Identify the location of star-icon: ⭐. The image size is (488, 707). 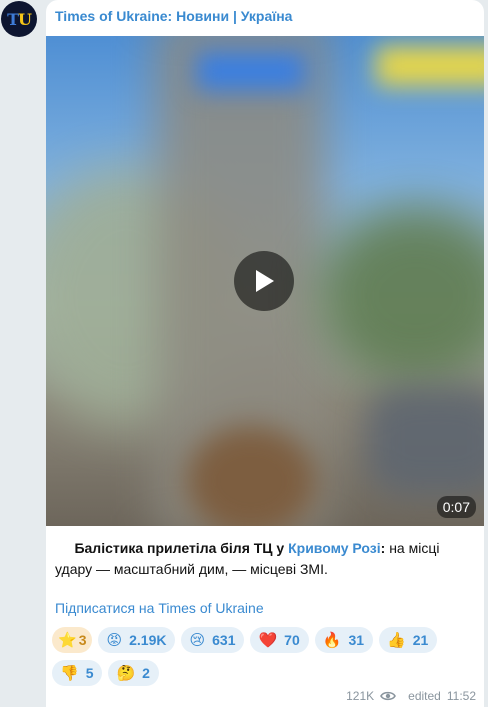
(67, 640).